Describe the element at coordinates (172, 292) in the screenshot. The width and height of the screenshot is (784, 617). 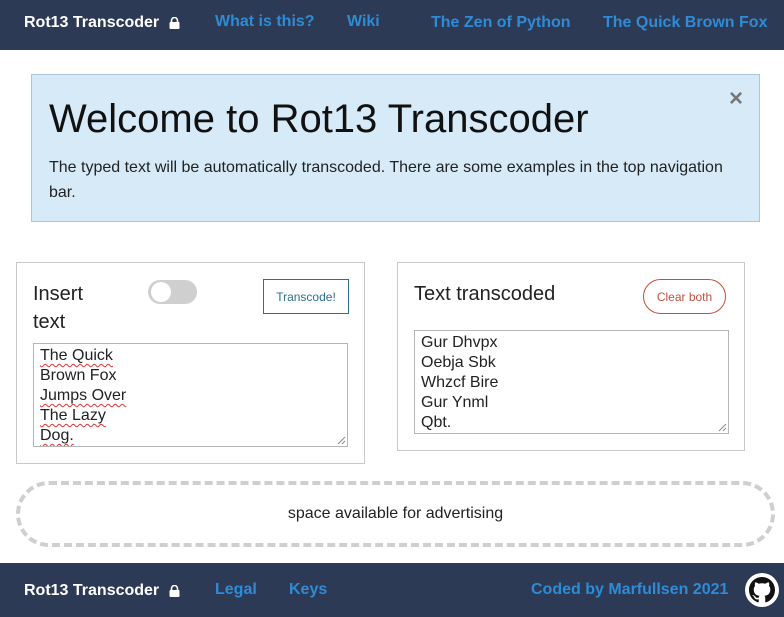
I see `mode-toggle-switch` at that location.